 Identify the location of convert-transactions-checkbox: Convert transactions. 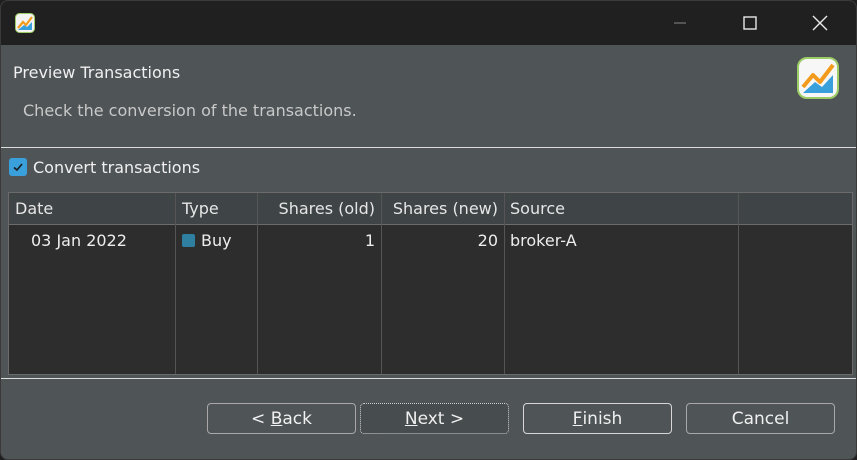
(104, 167).